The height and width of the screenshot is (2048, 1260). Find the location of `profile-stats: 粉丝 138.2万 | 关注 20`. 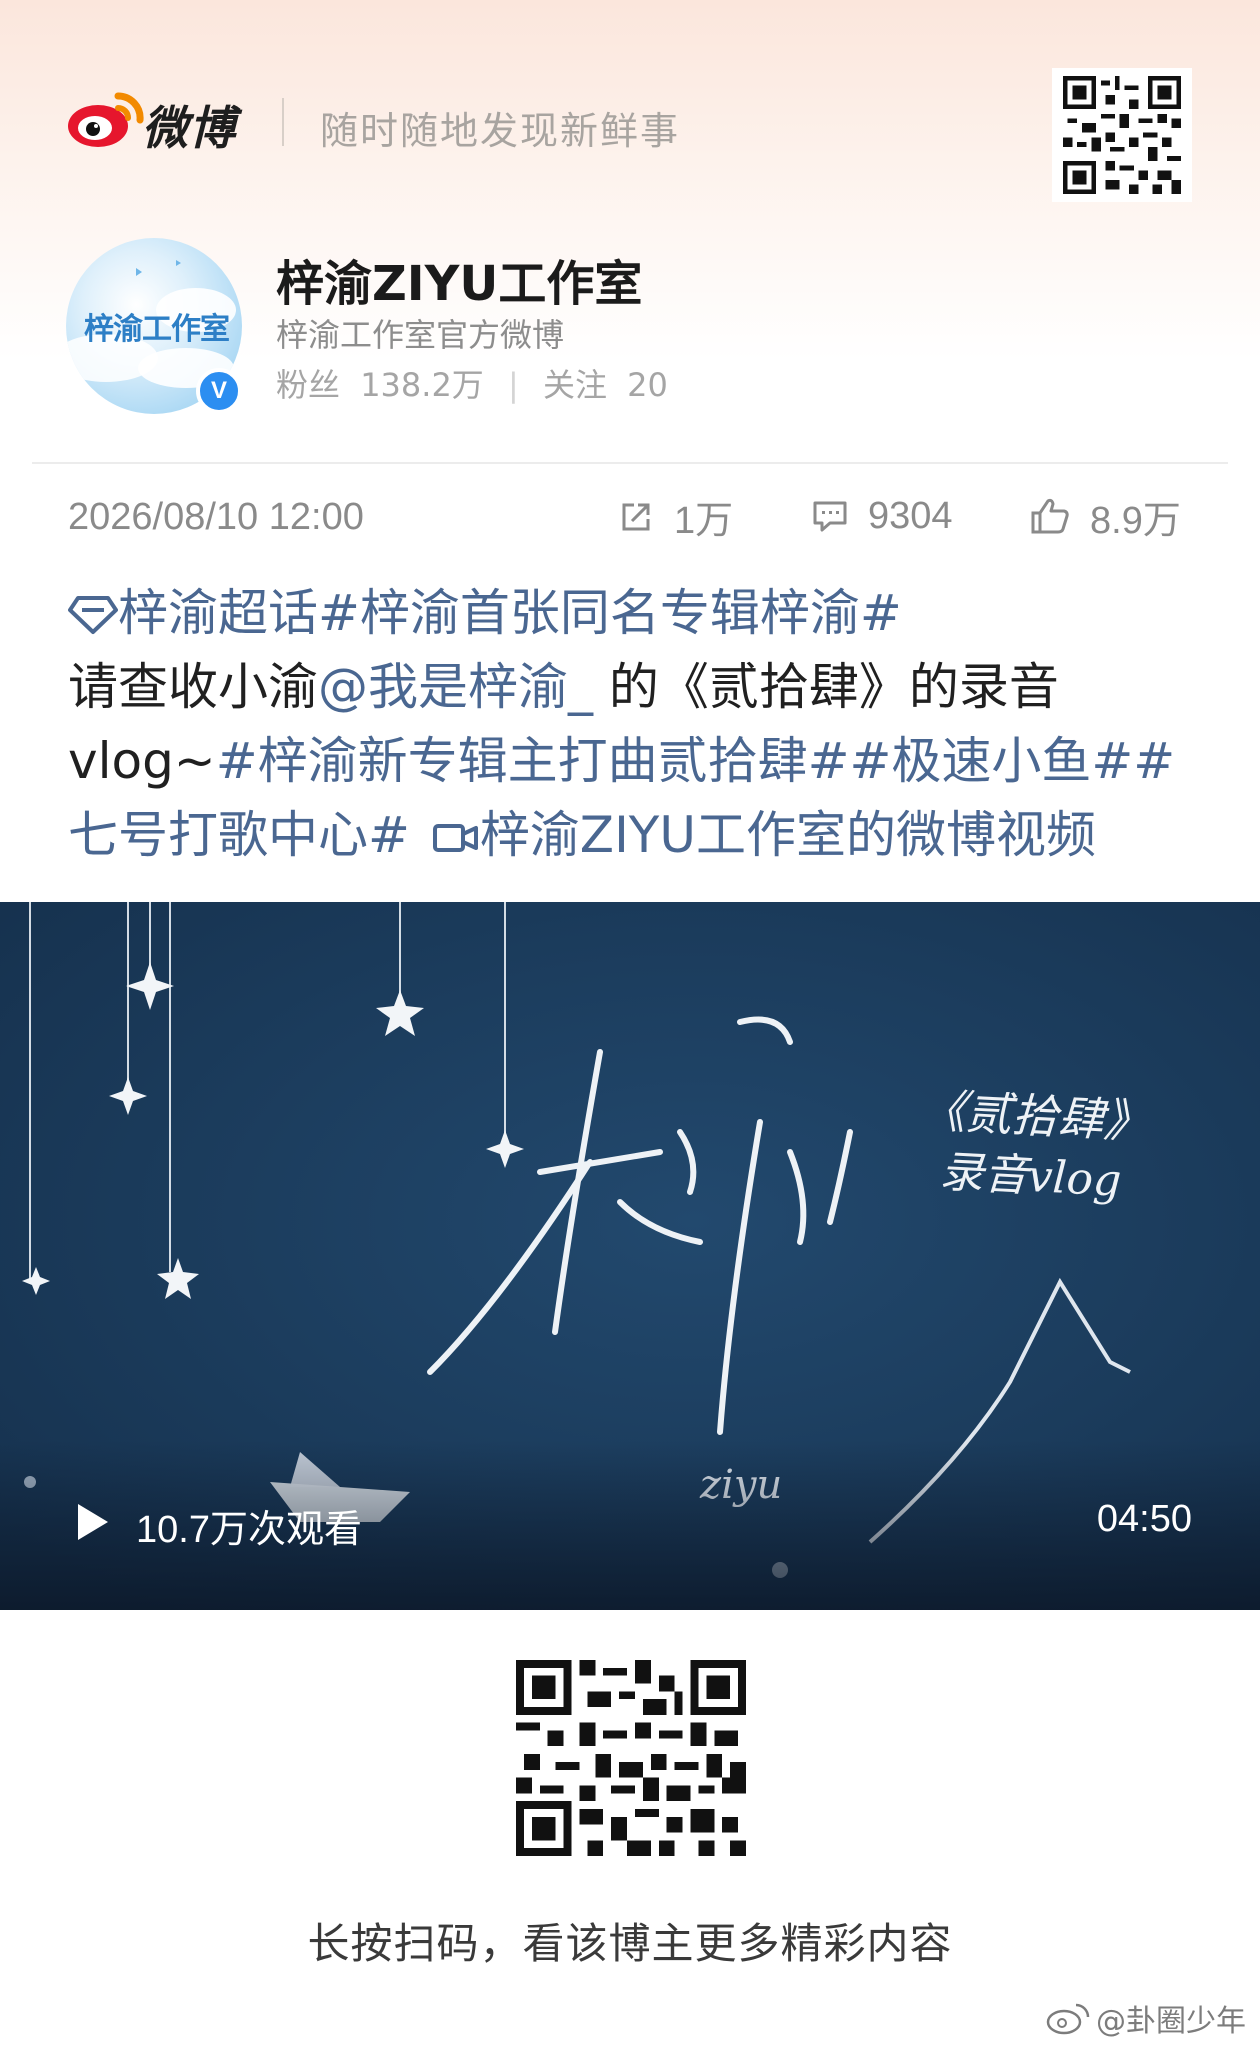

profile-stats: 粉丝 138.2万 | 关注 20 is located at coordinates (472, 383).